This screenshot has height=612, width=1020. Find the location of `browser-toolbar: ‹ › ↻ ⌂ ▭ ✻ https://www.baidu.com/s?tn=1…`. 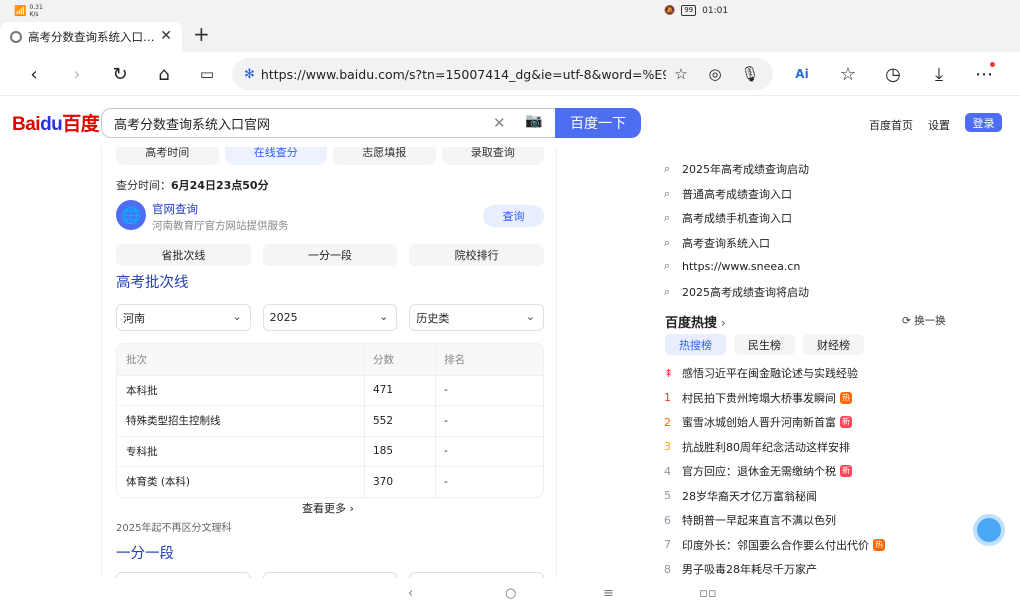

browser-toolbar: ‹ › ↻ ⌂ ▭ ✻ https://www.baidu.com/s?tn=1… is located at coordinates (510, 74).